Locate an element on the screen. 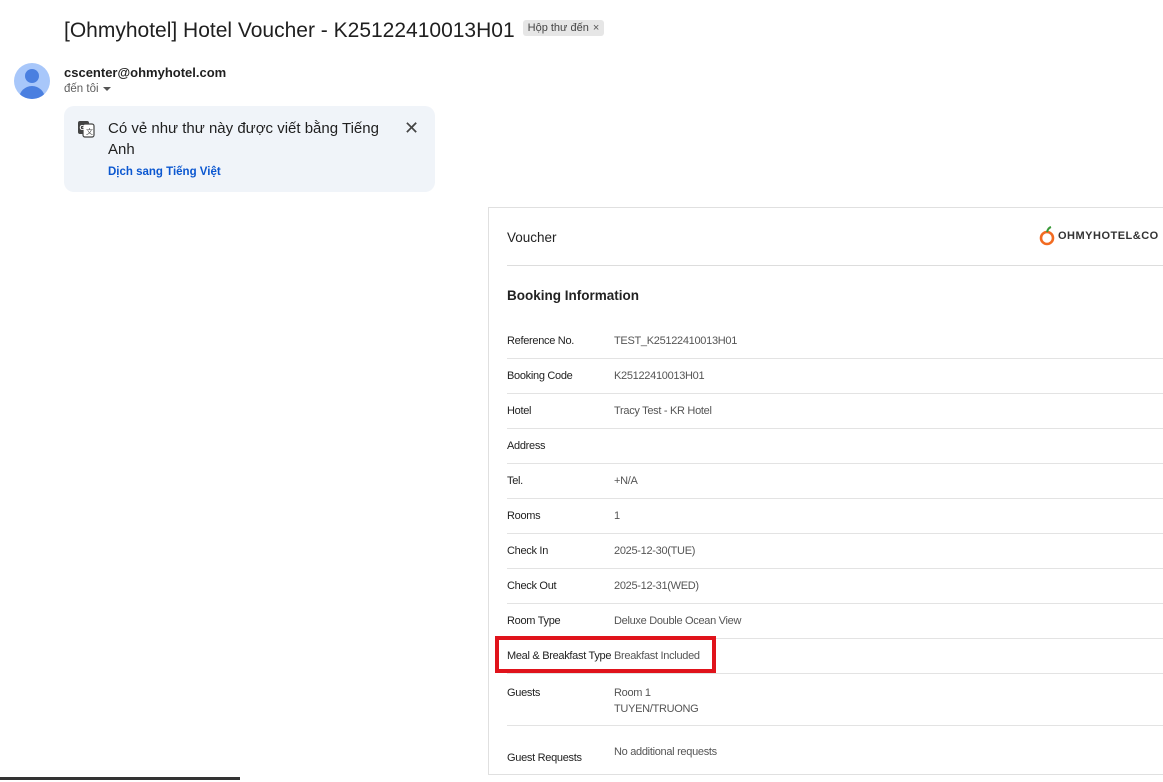  row-label: Reference No. is located at coordinates (541, 341).